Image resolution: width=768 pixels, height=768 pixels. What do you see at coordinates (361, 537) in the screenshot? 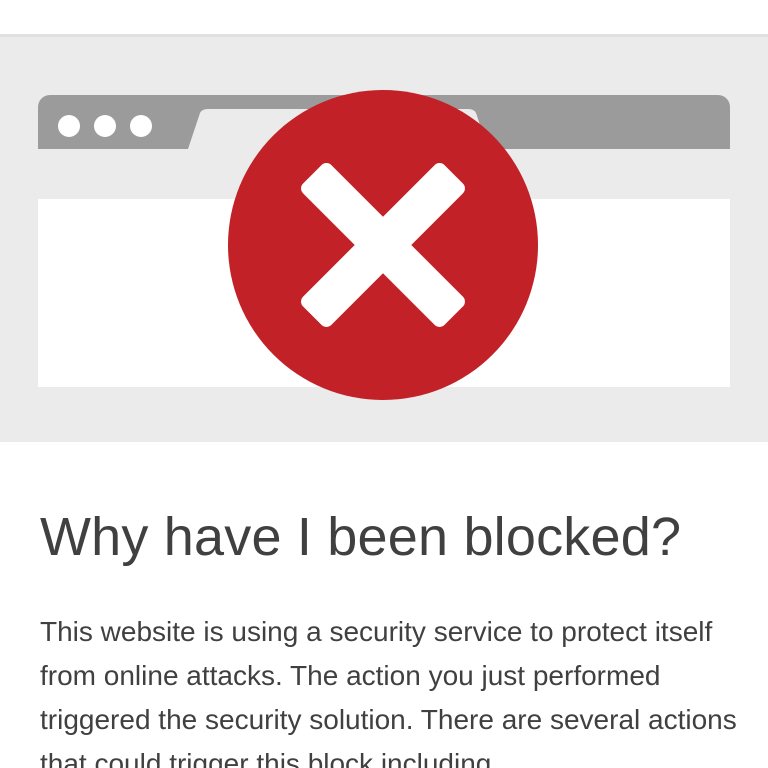
I see `page-title: Why have I been blocked?` at bounding box center [361, 537].